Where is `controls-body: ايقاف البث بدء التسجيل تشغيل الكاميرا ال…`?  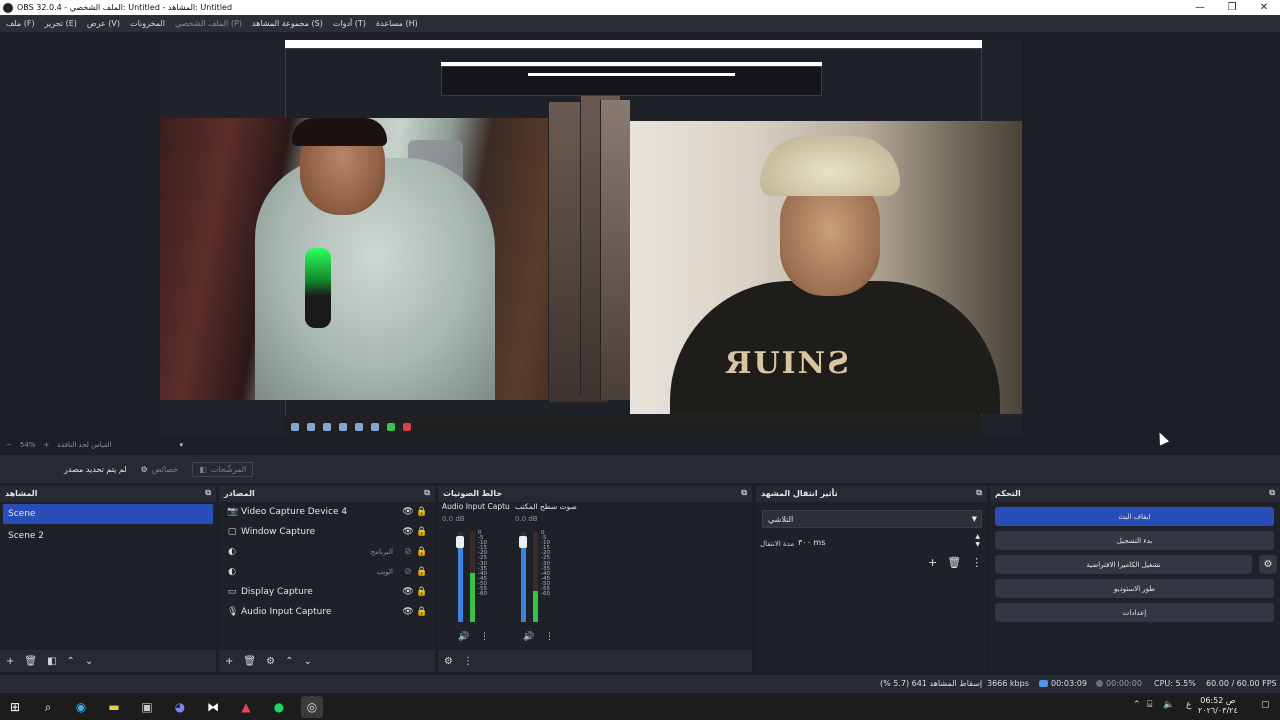 controls-body: ايقاف البث بدء التسجيل تشغيل الكاميرا ال… is located at coordinates (1135, 587).